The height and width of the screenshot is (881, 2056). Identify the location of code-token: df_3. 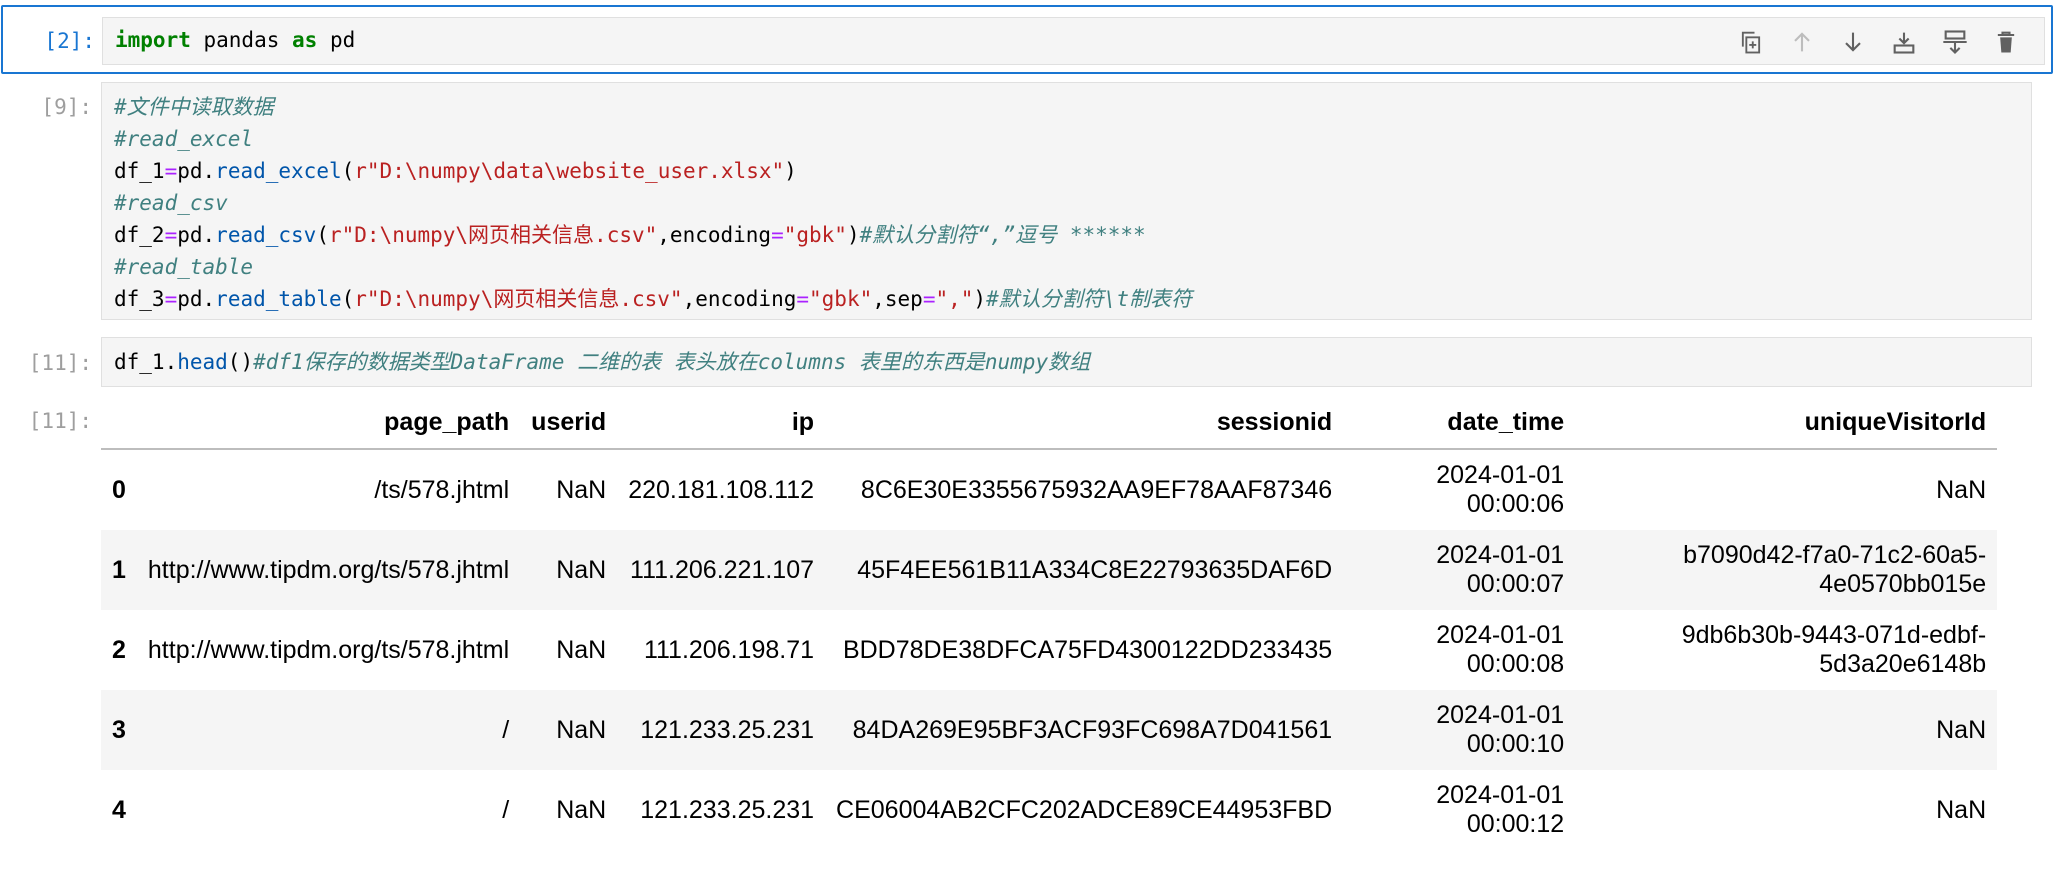
(139, 299).